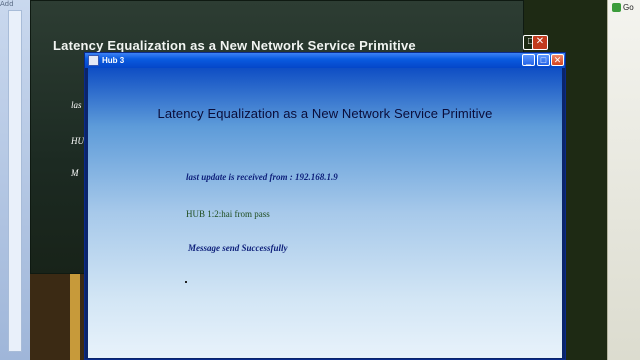 Image resolution: width=640 pixels, height=360 pixels. Describe the element at coordinates (628, 7) in the screenshot. I see `go-label: Go` at that location.